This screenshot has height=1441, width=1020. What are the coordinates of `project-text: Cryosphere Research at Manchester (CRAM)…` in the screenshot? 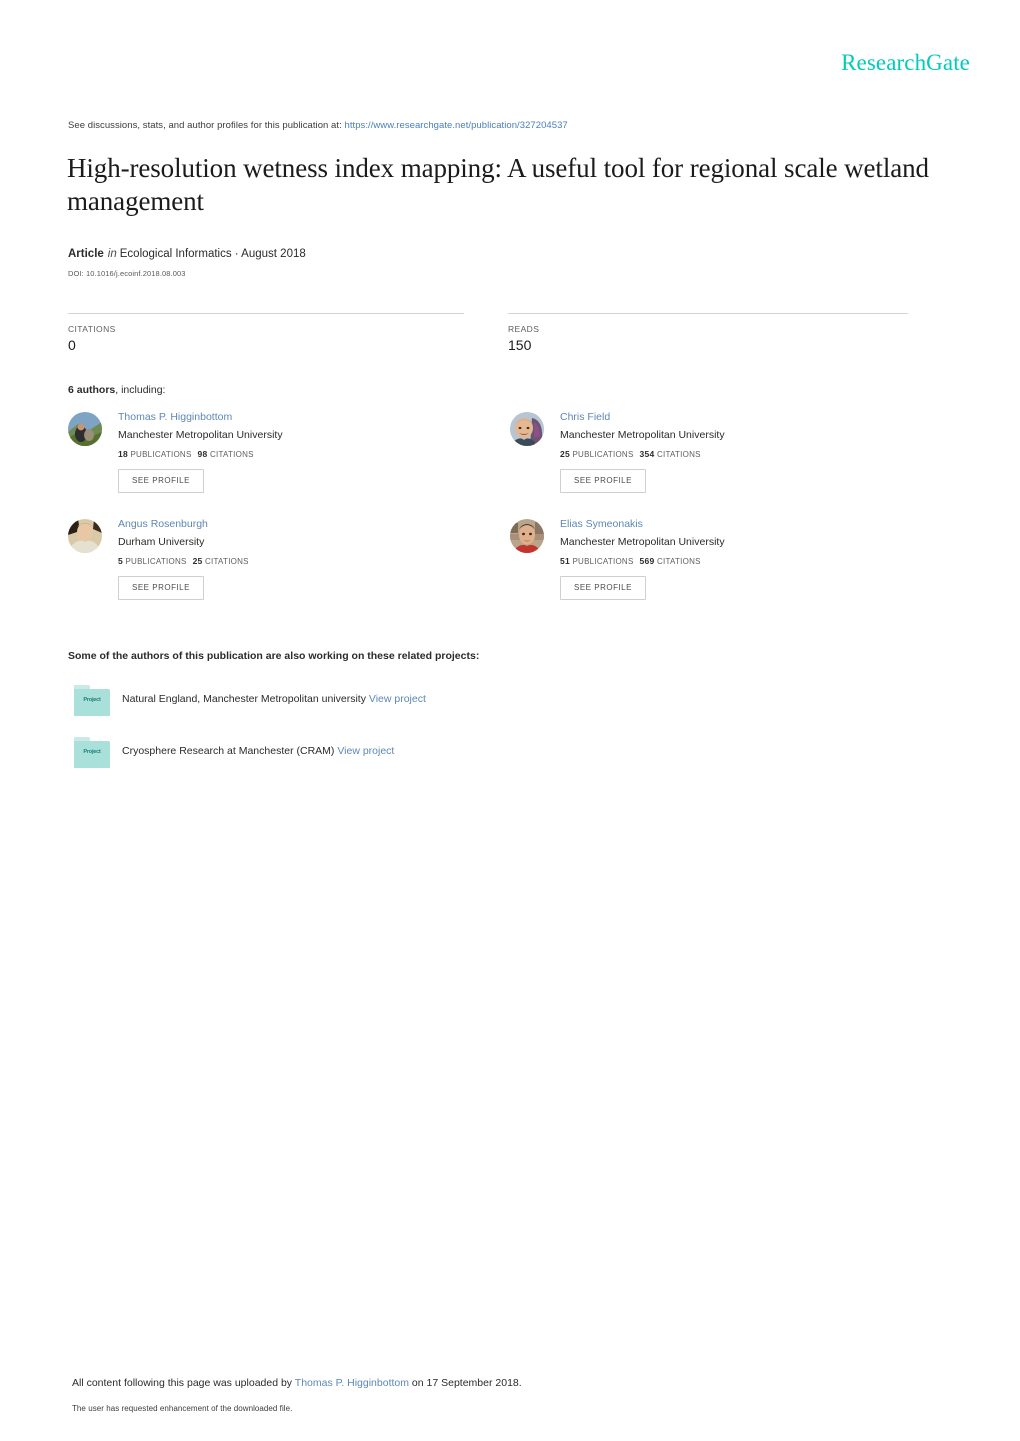 It's located at (258, 751).